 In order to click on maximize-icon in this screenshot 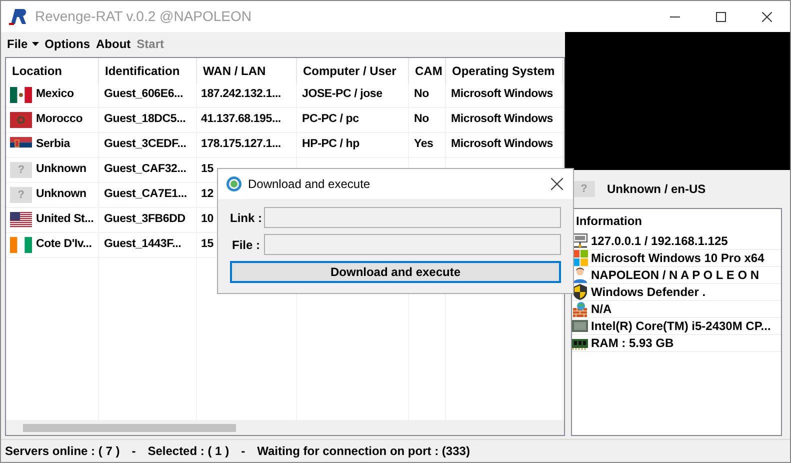, I will do `click(721, 17)`.